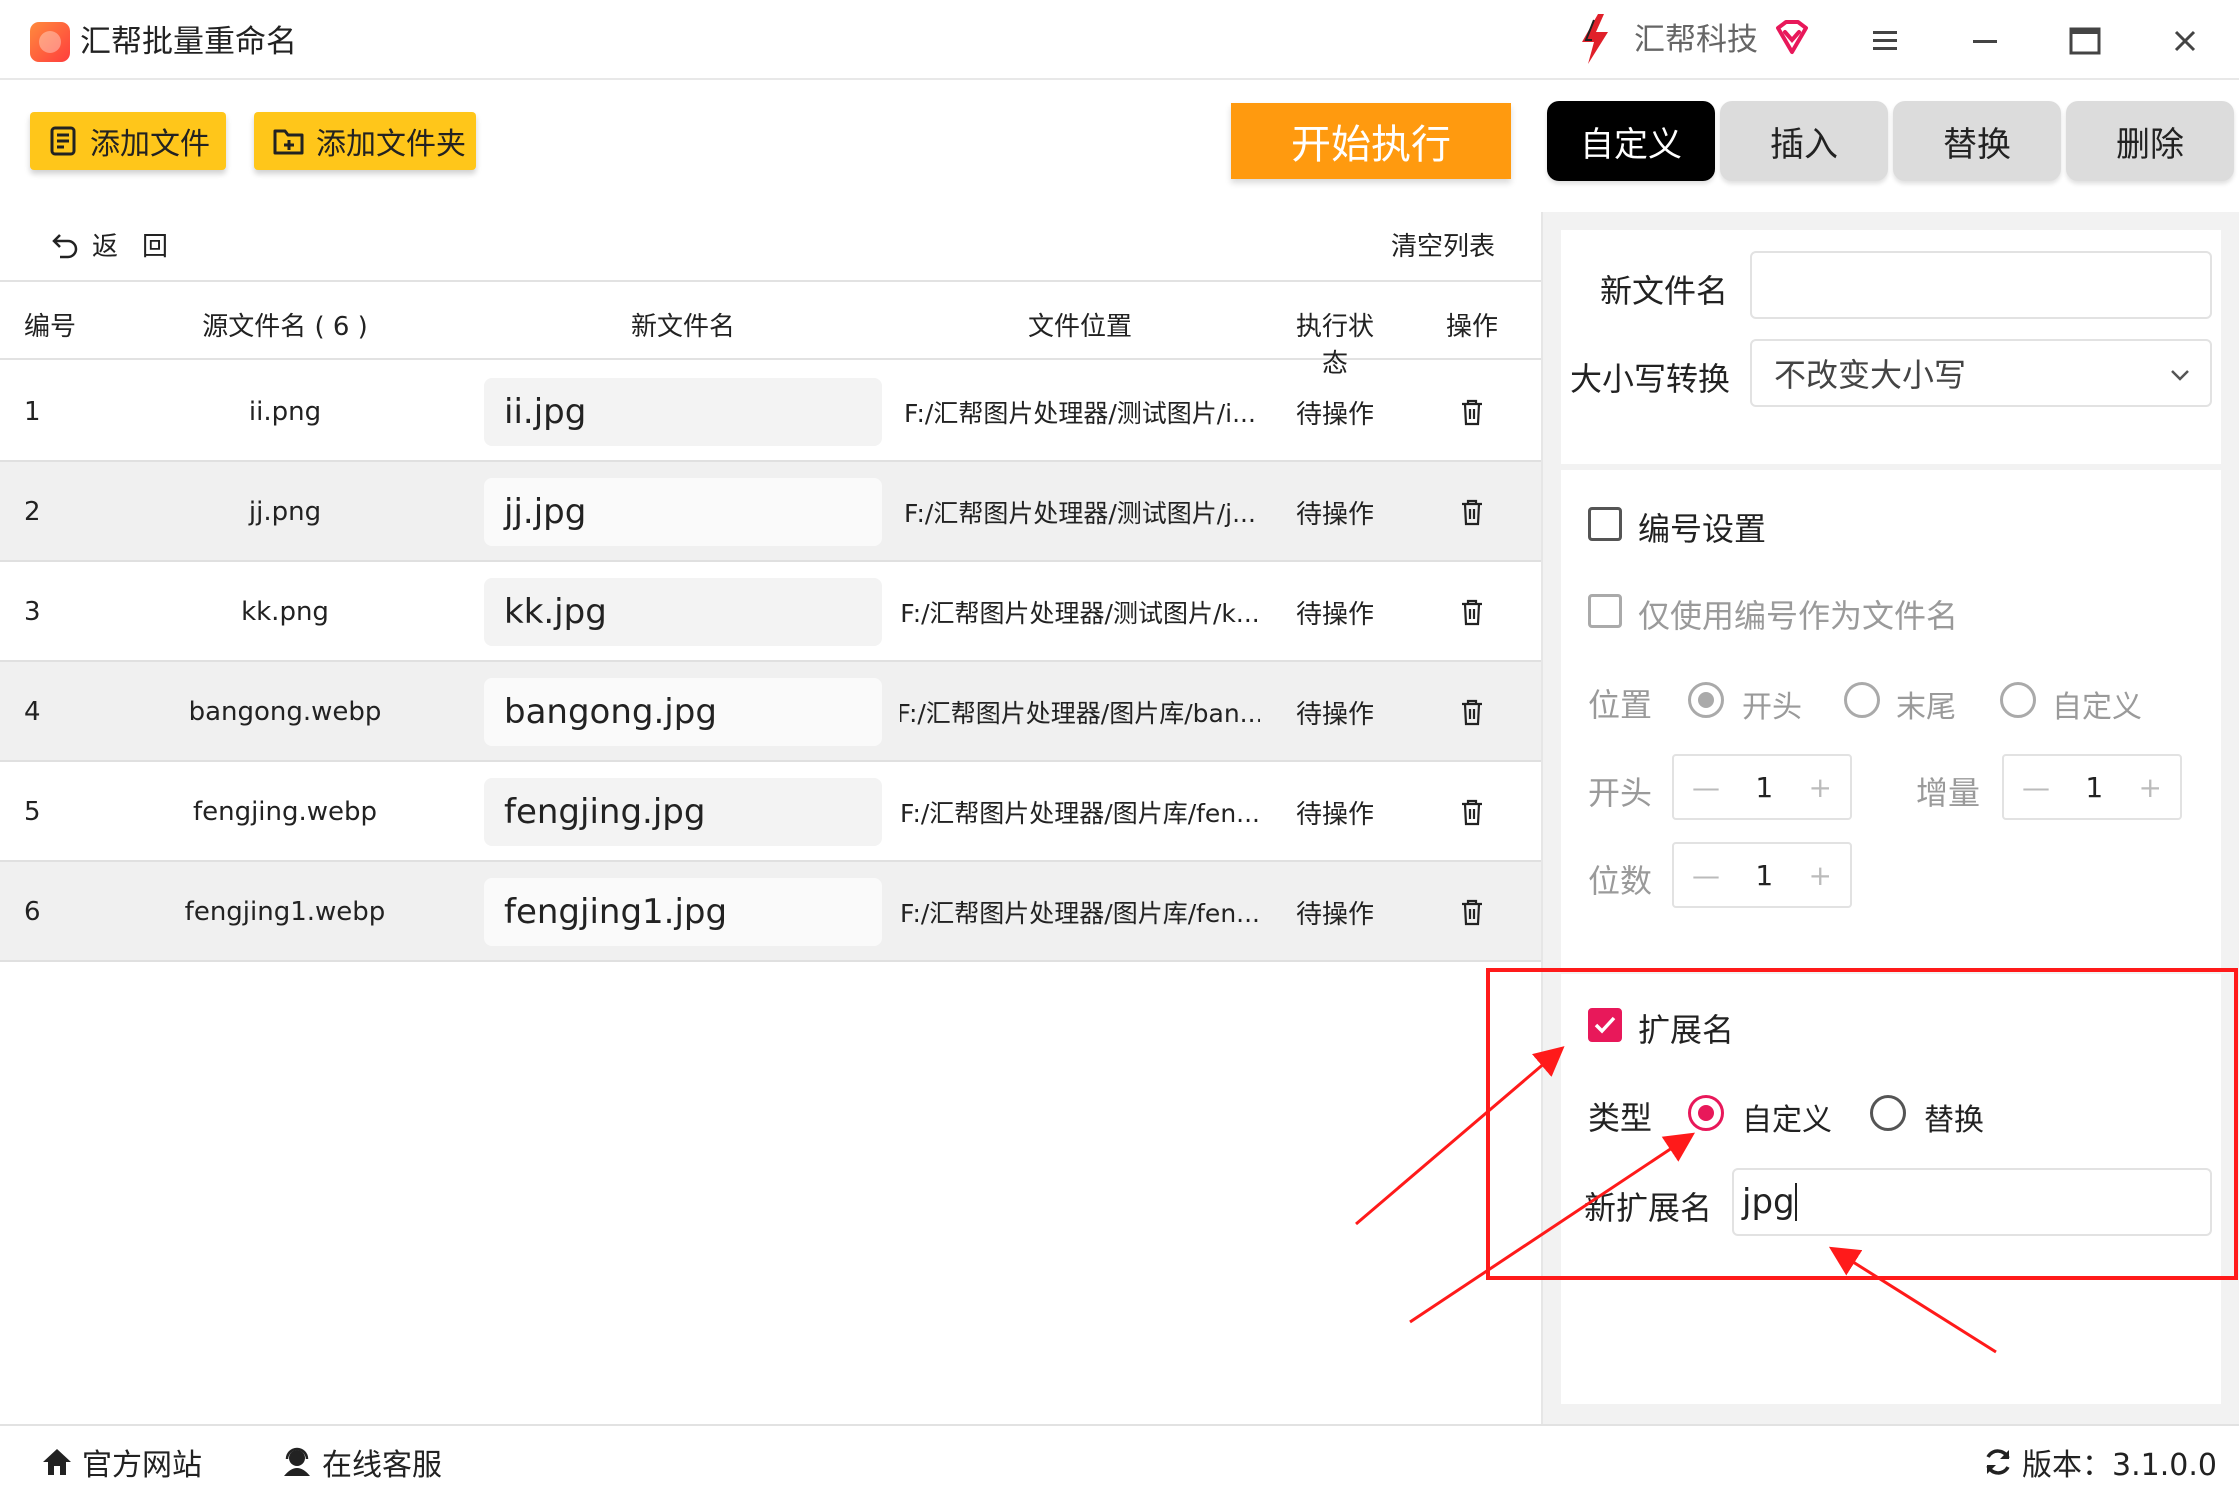 This screenshot has height=1489, width=2239. I want to click on row-source: bangong.webp, so click(285, 712).